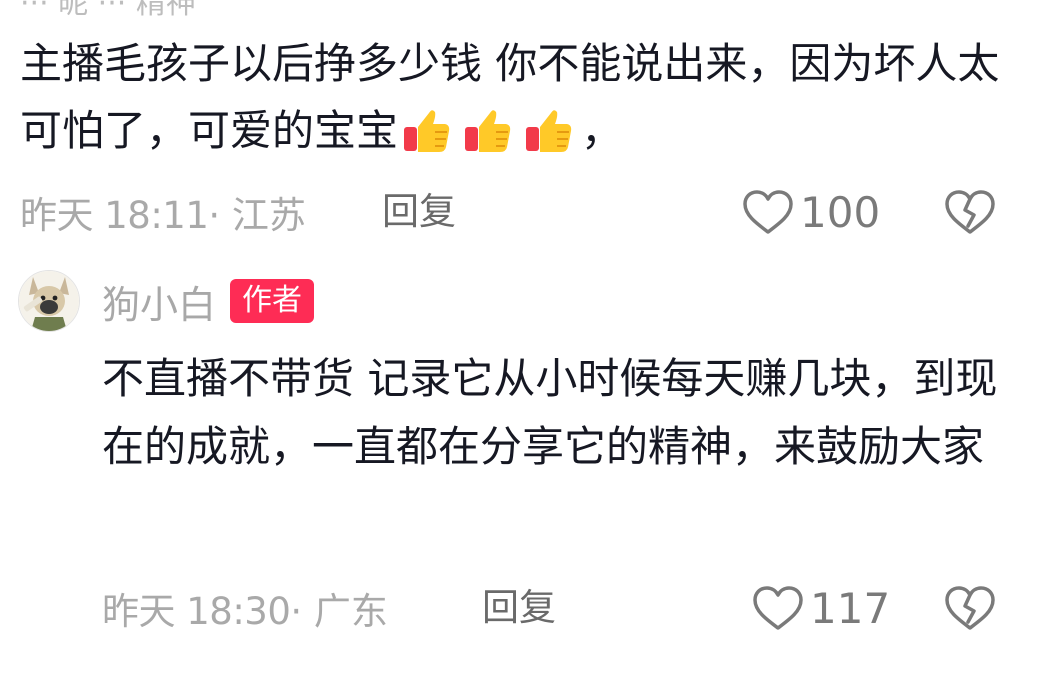  I want to click on dog-avatar-icon, so click(49, 301).